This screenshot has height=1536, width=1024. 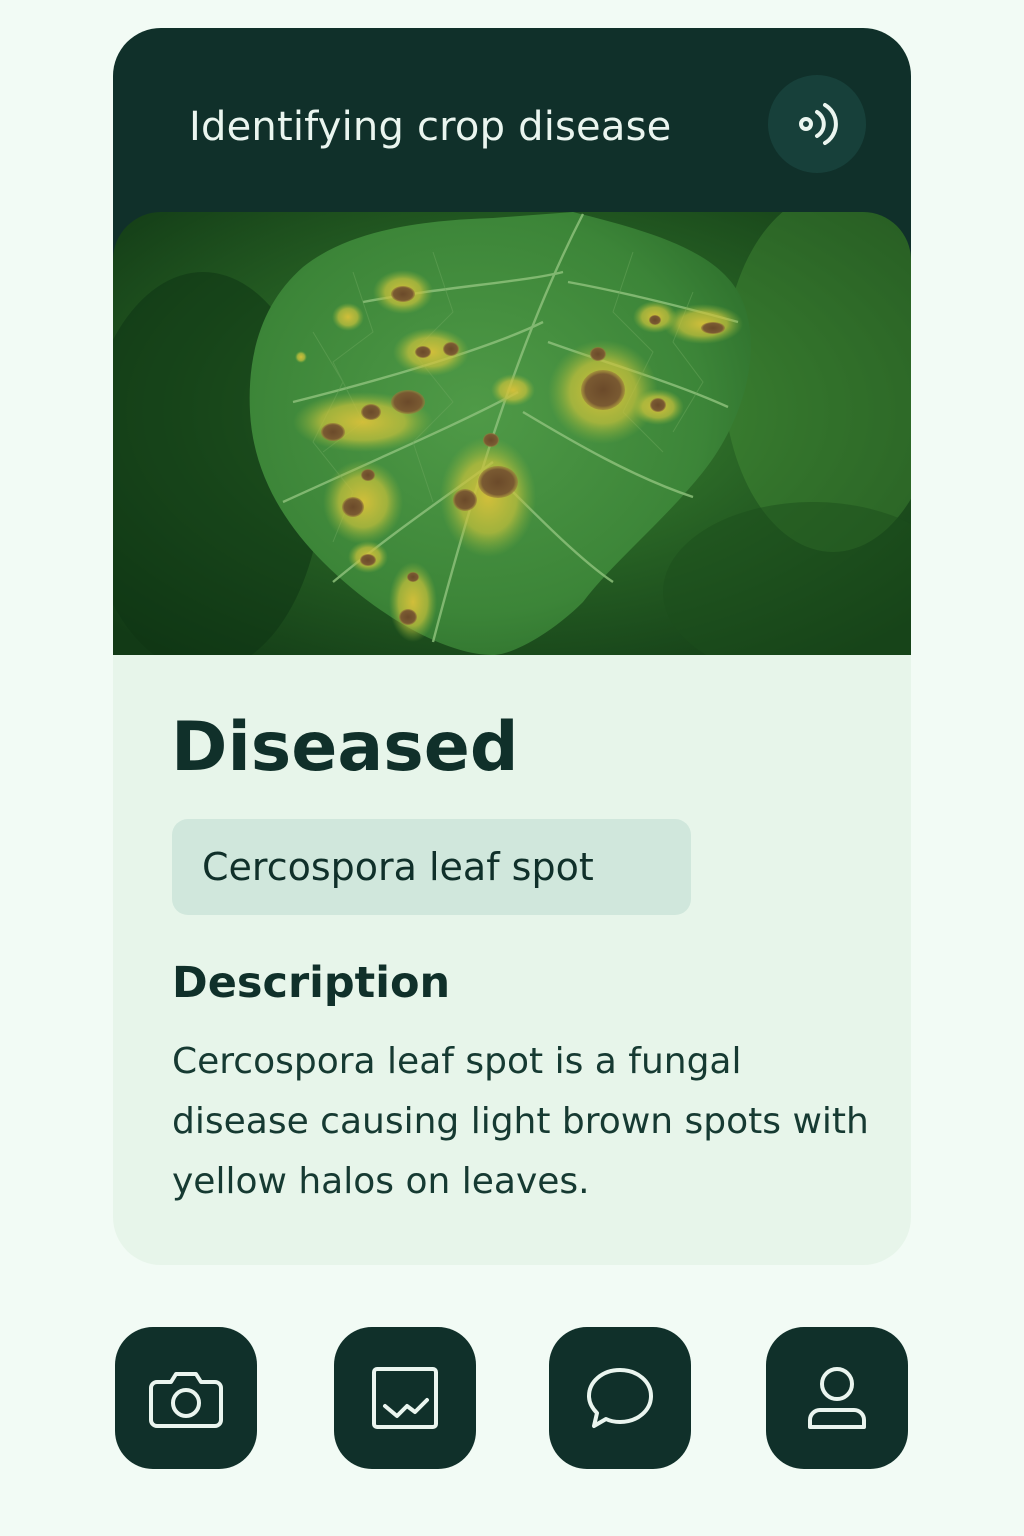 I want to click on camera-button, so click(x=186, y=1398).